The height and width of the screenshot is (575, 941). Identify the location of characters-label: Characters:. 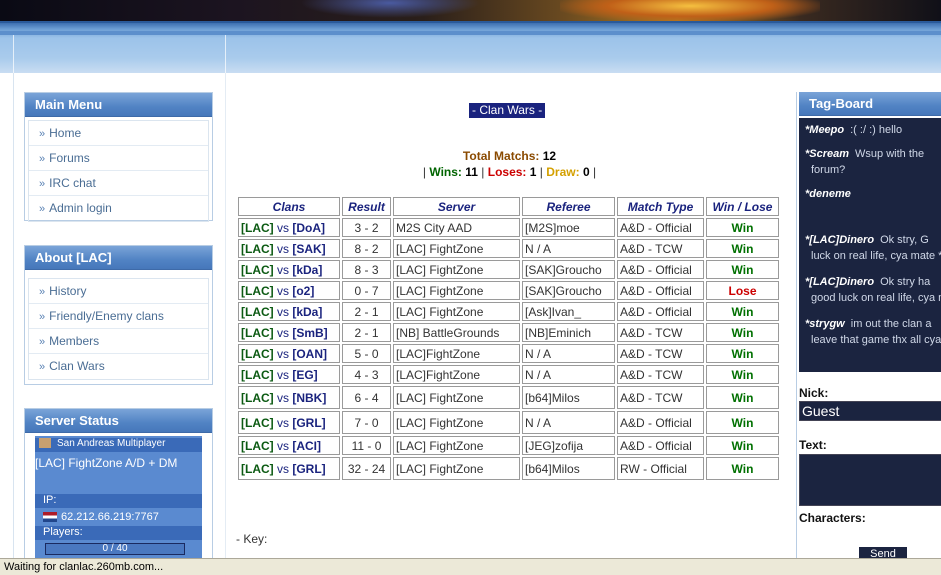
(832, 518).